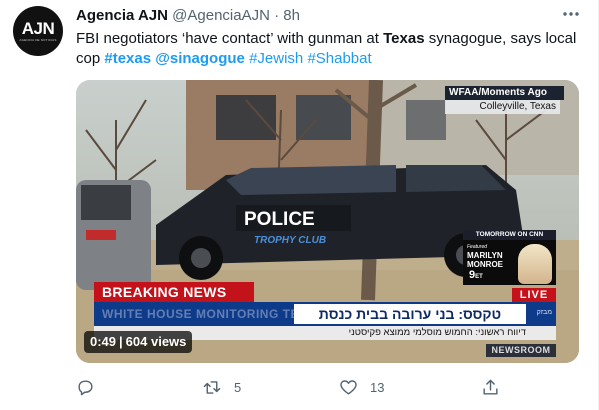  I want to click on video-views: 604 views, so click(156, 341).